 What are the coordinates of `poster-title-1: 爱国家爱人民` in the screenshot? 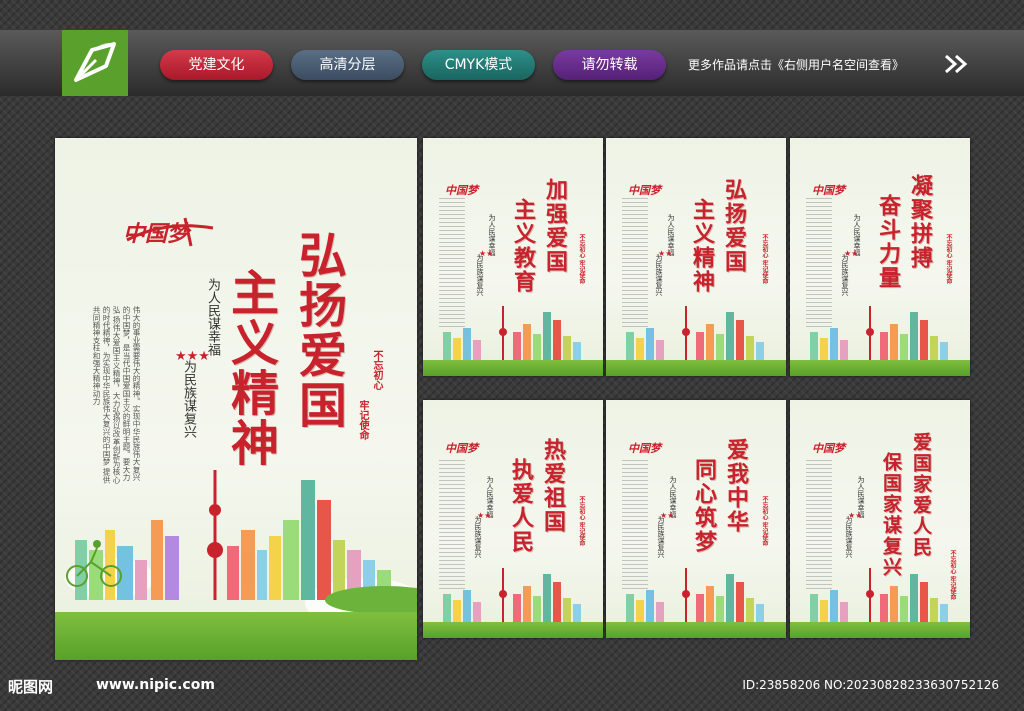 It's located at (921, 495).